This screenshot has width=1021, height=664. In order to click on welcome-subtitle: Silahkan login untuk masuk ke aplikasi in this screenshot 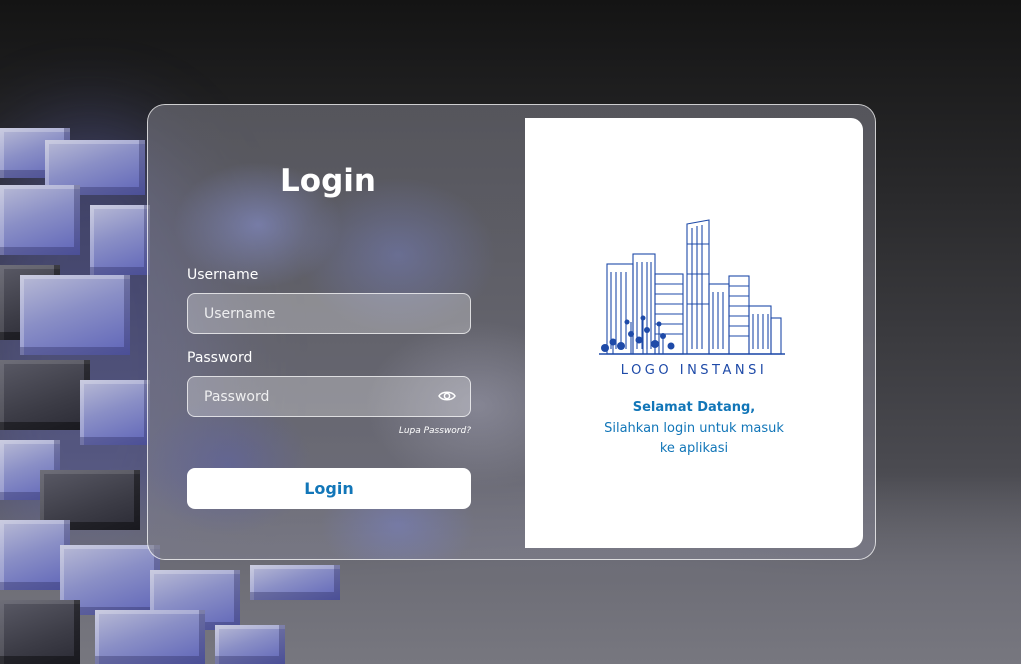, I will do `click(694, 438)`.